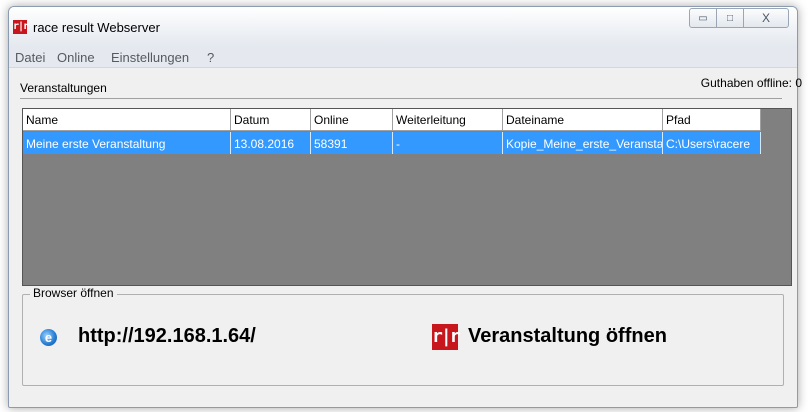 The width and height of the screenshot is (808, 412). I want to click on cell-dateiname: Kopie_Meine_erste_Veranstaltung, so click(583, 143).